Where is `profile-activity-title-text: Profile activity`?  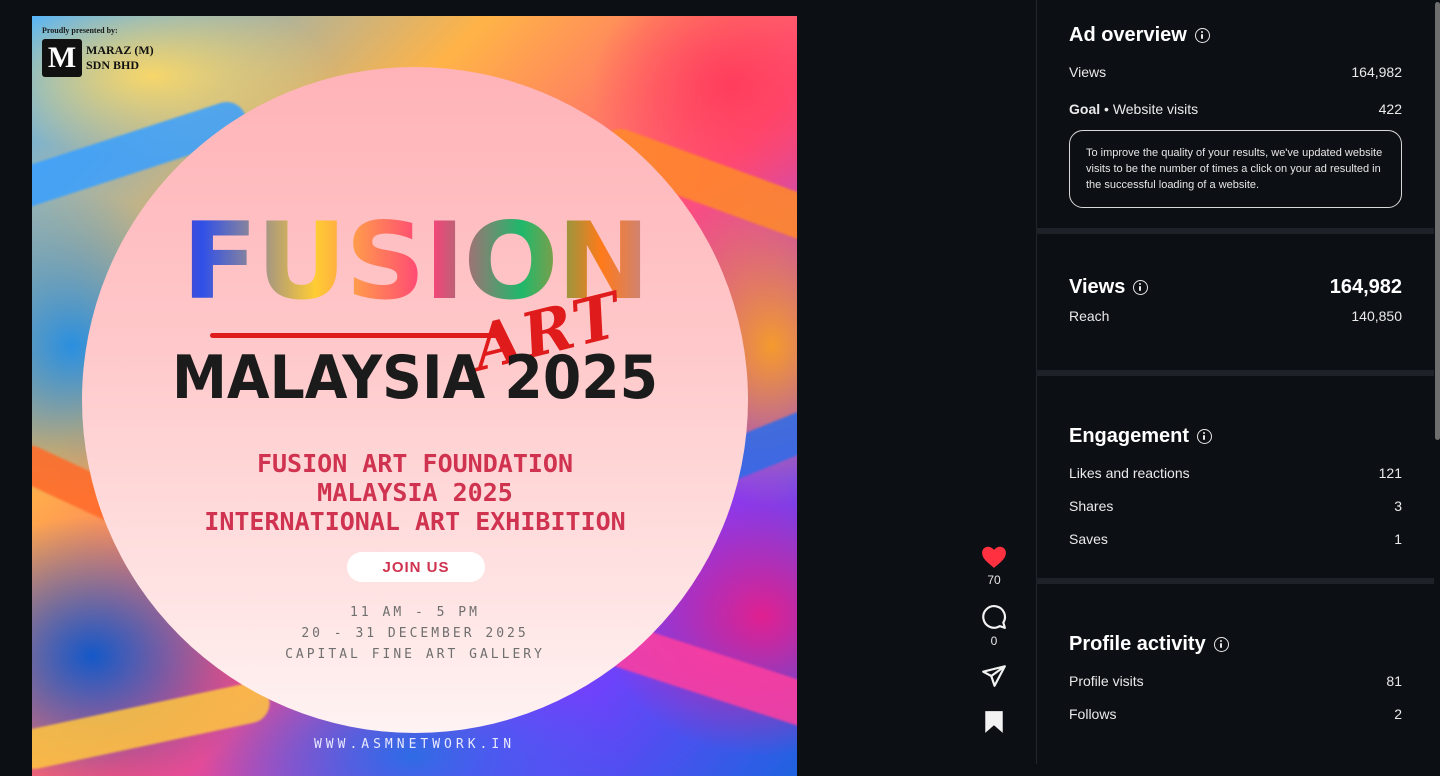 profile-activity-title-text: Profile activity is located at coordinates (1137, 643).